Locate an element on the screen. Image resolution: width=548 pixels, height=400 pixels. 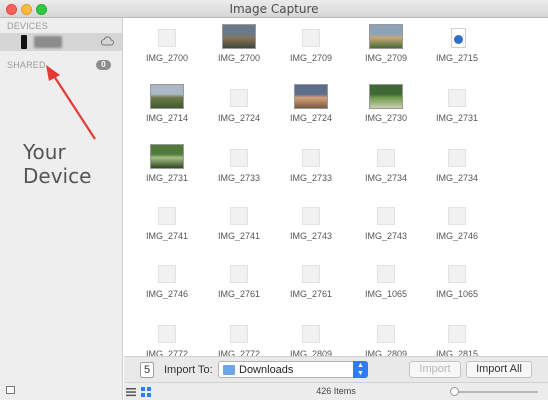
thumbnail-label: IMG_2741 is located at coordinates (167, 236).